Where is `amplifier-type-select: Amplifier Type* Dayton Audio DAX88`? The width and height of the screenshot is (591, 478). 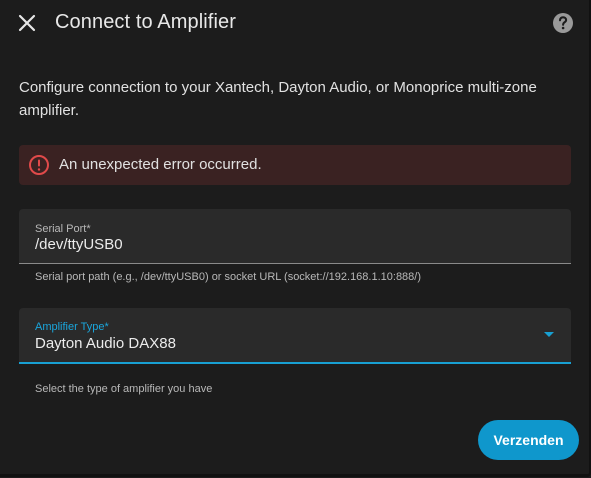 amplifier-type-select: Amplifier Type* Dayton Audio DAX88 is located at coordinates (295, 336).